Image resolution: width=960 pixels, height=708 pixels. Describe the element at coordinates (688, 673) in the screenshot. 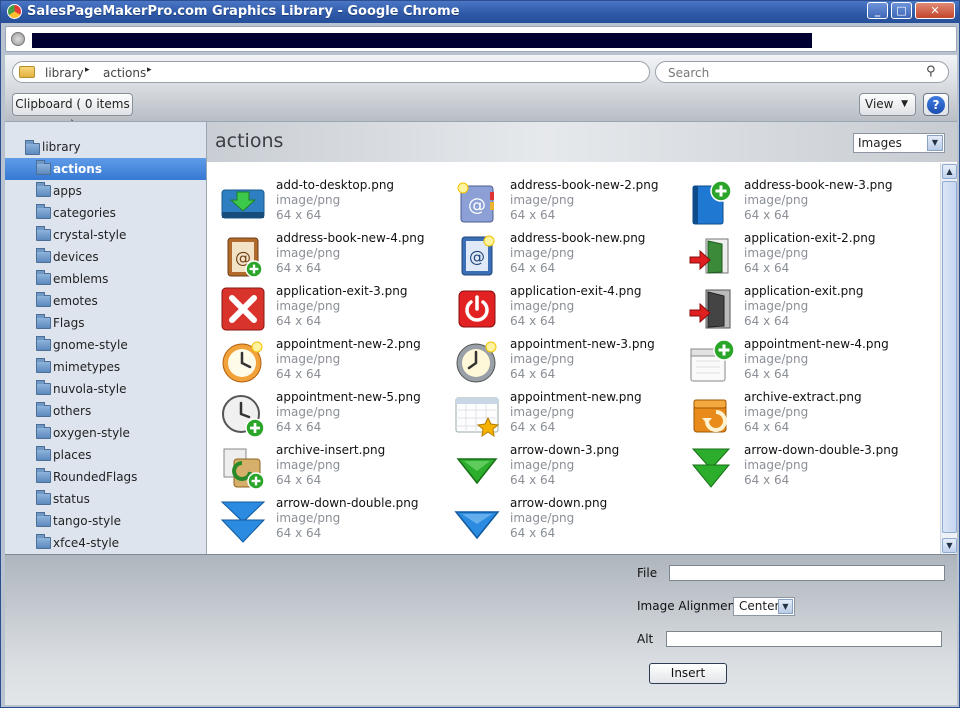

I see `insert-button: Insert` at that location.